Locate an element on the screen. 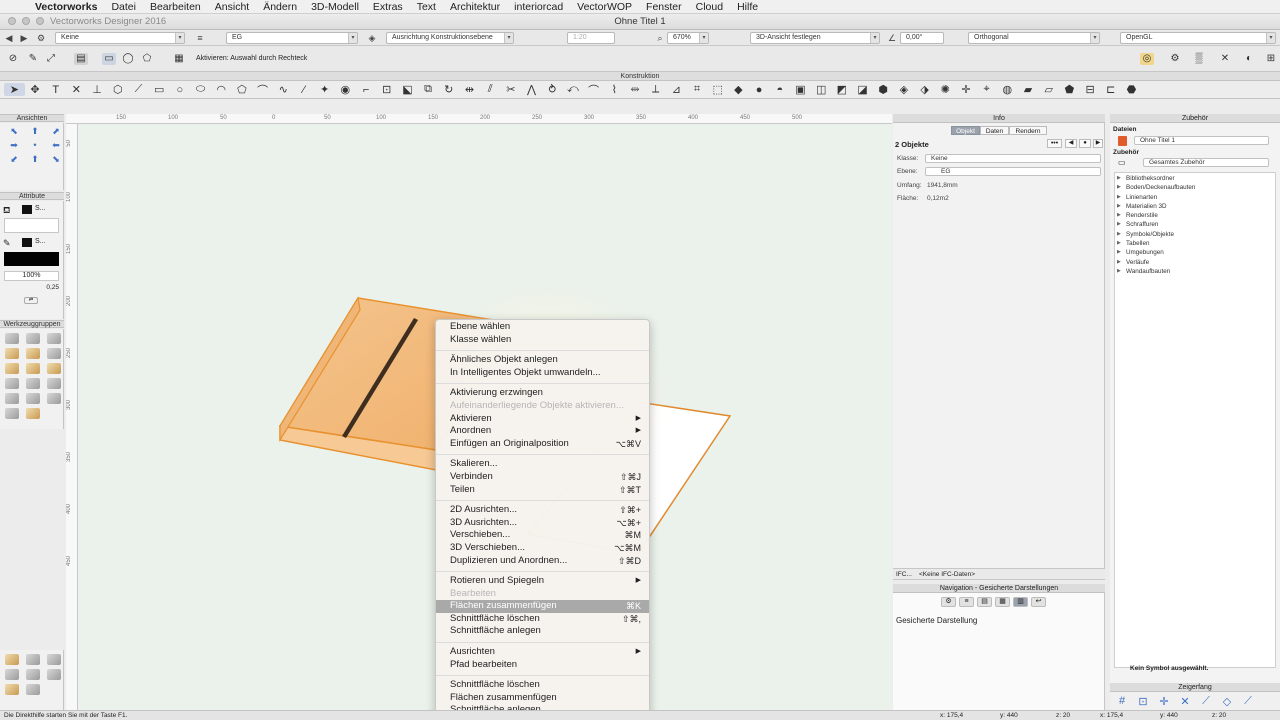 The width and height of the screenshot is (1280, 720). context-menu-item: 3D Verschieben... ⌥⌘M is located at coordinates (542, 548).